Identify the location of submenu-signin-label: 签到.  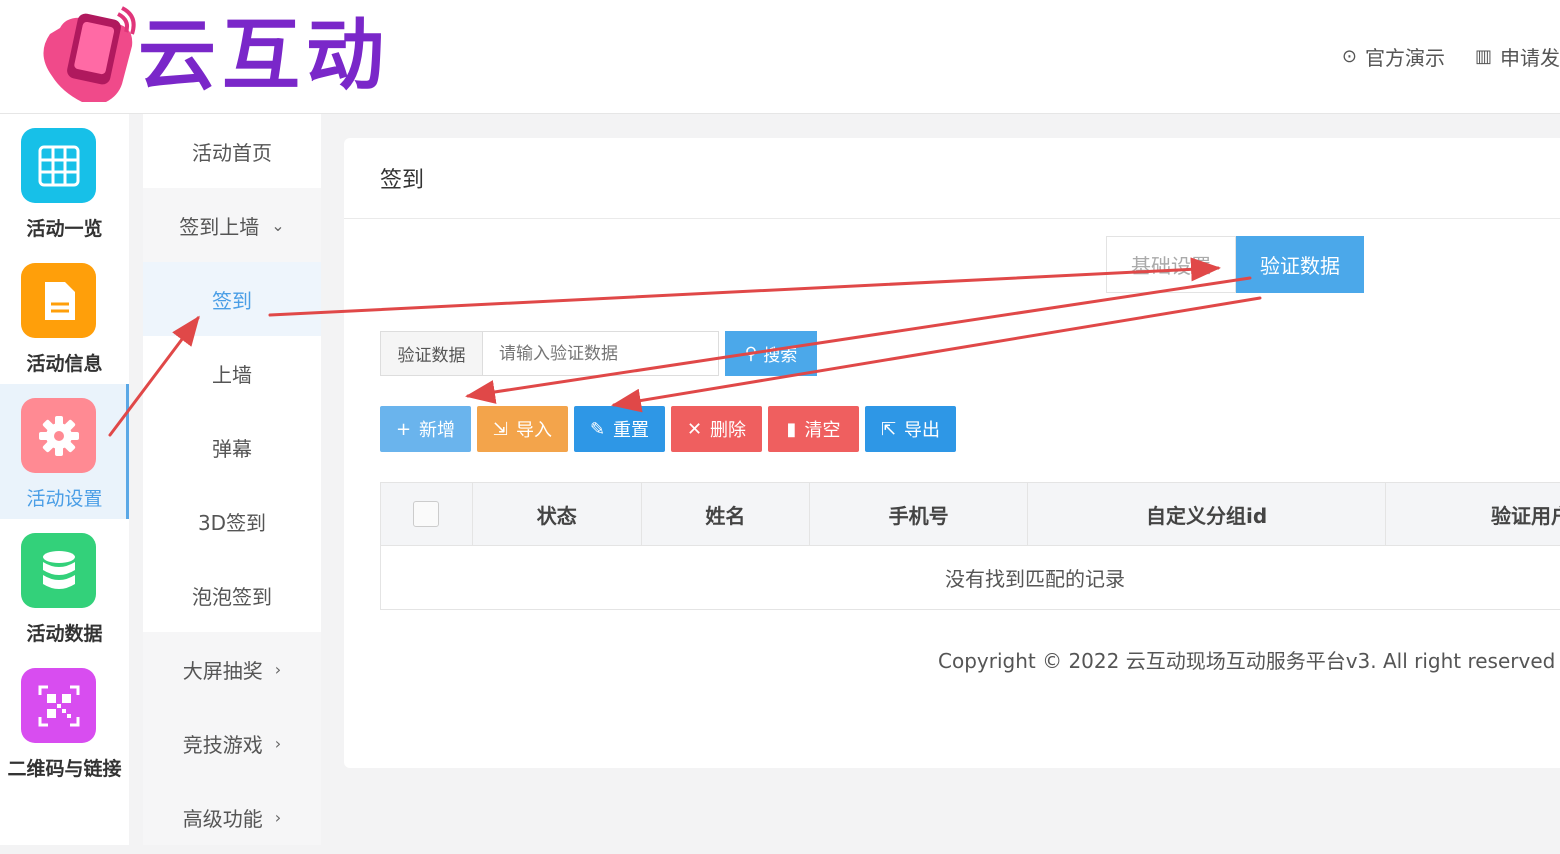
(232, 300).